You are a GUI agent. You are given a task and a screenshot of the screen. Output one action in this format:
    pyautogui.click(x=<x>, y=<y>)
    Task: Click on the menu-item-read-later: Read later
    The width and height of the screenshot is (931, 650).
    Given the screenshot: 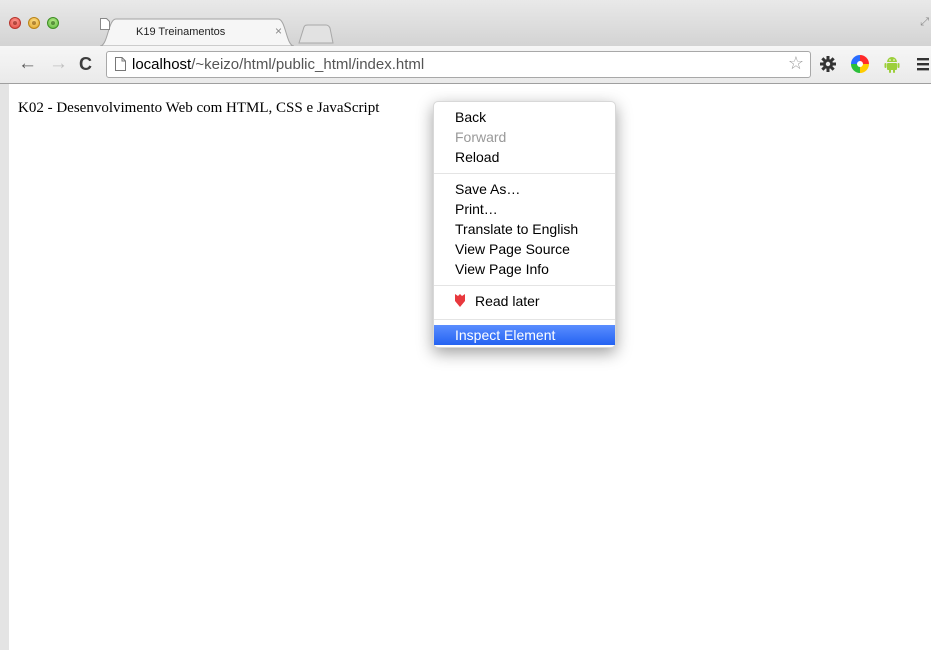 What is the action you would take?
    pyautogui.click(x=524, y=301)
    